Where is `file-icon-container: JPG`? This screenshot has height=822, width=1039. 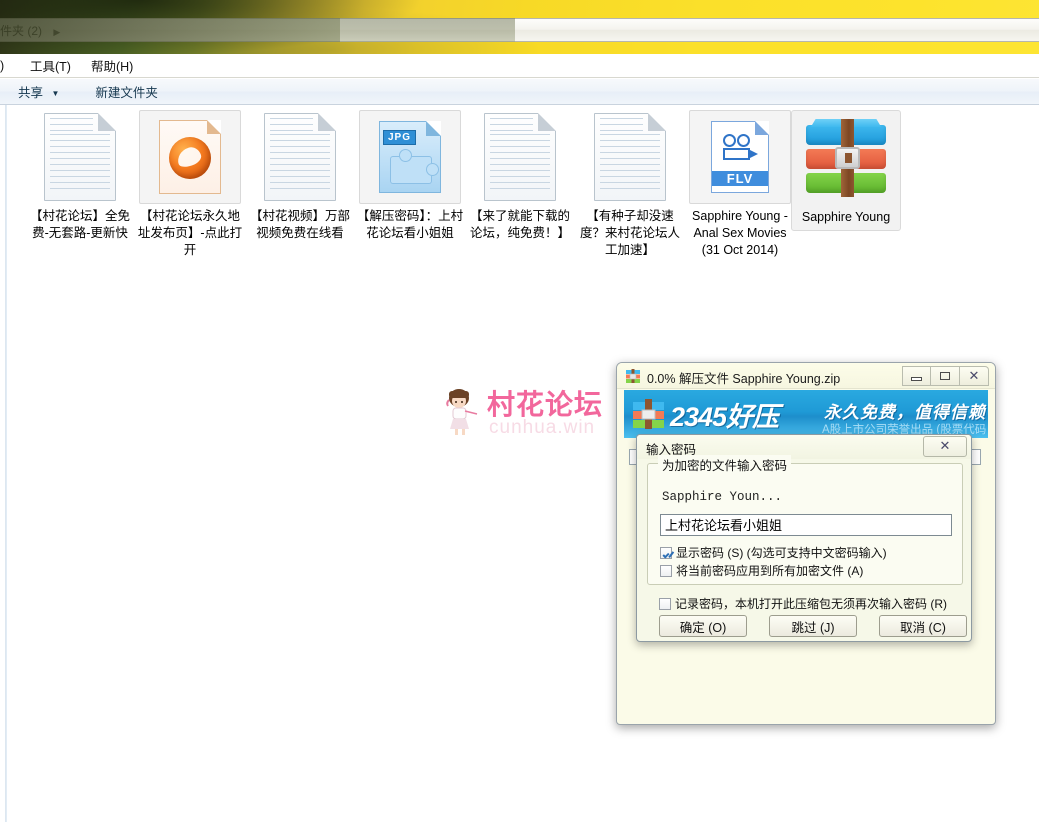 file-icon-container: JPG is located at coordinates (410, 157).